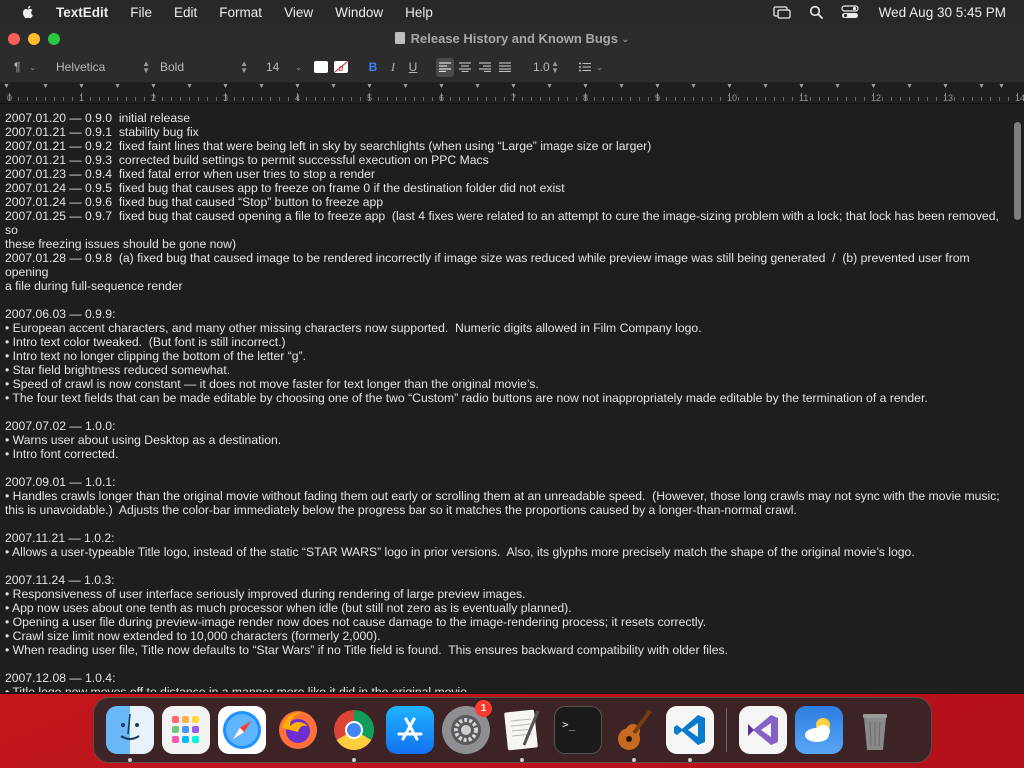 The width and height of the screenshot is (1024, 768). Describe the element at coordinates (25, 67) in the screenshot. I see `paragraph-style-popup: ¶ ⌄` at that location.